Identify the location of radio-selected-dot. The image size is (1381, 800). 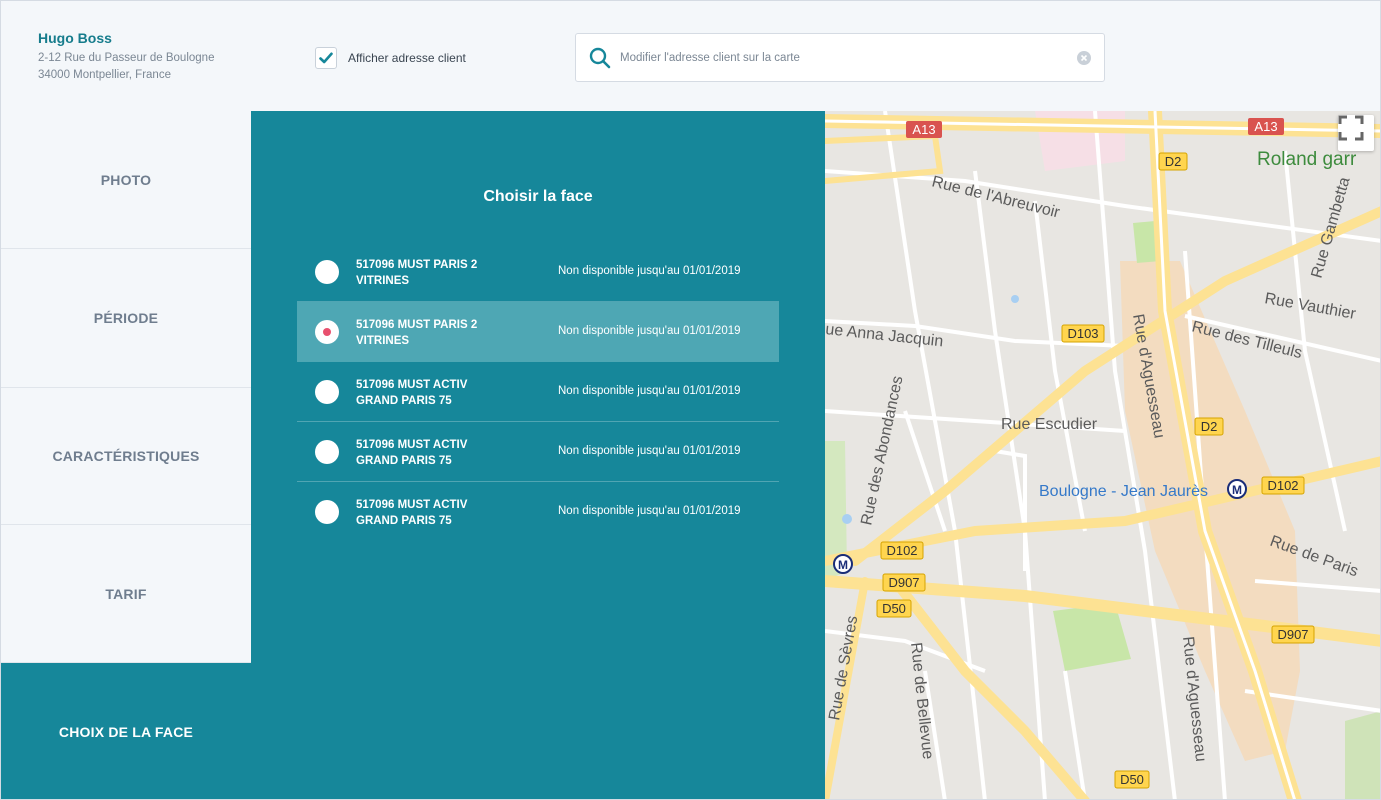
(327, 332).